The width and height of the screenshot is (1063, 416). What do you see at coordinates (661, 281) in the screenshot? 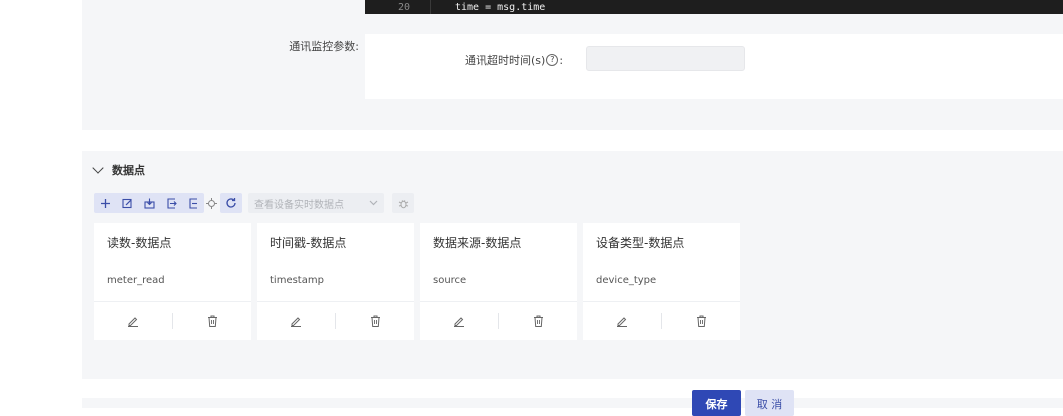
I see `datapoint-card: 设备类型-数据点 device_type` at bounding box center [661, 281].